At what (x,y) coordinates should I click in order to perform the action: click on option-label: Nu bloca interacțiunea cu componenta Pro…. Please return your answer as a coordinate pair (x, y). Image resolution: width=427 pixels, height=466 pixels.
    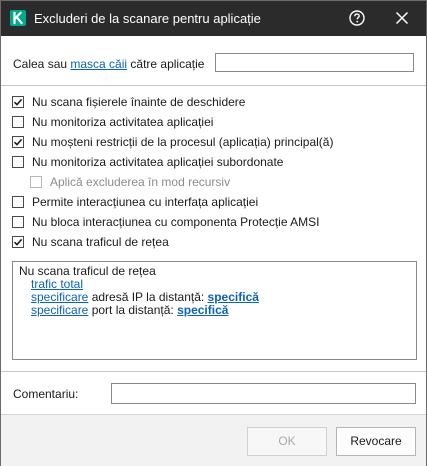
    Looking at the image, I should click on (176, 222).